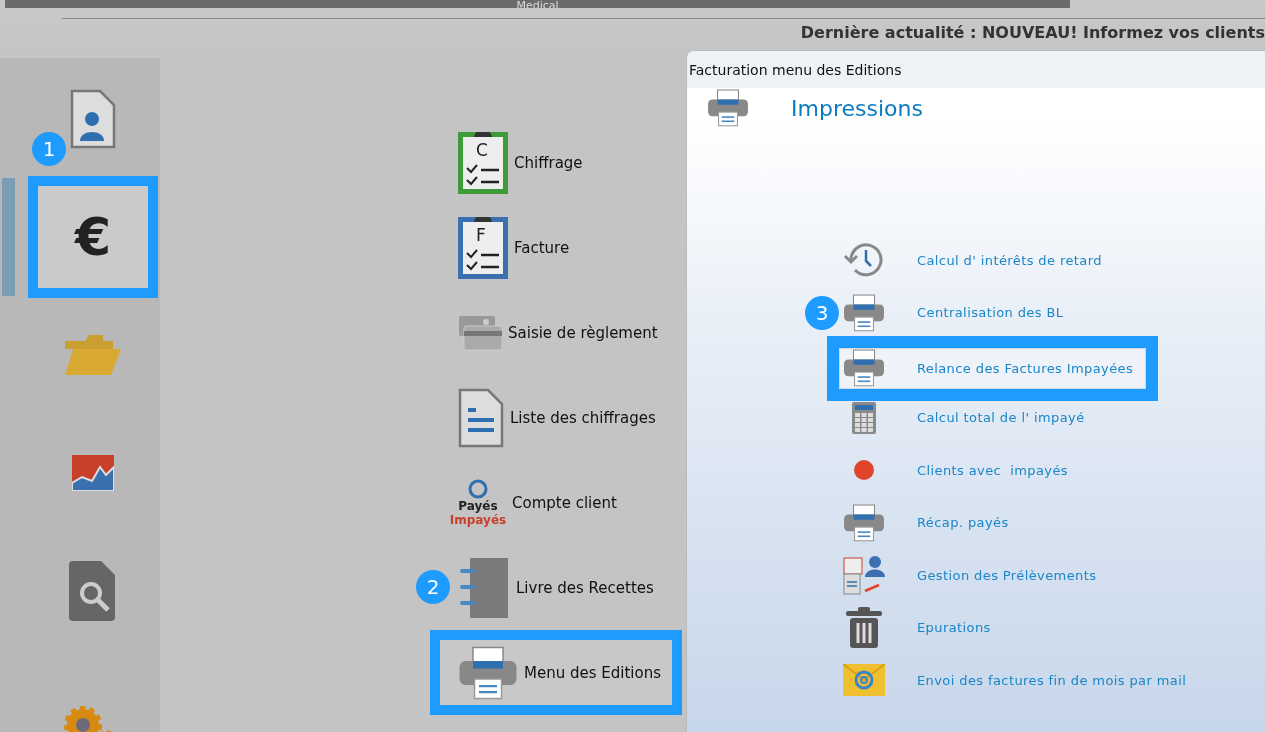  What do you see at coordinates (999, 627) in the screenshot?
I see `print-menu-item: Epurations` at bounding box center [999, 627].